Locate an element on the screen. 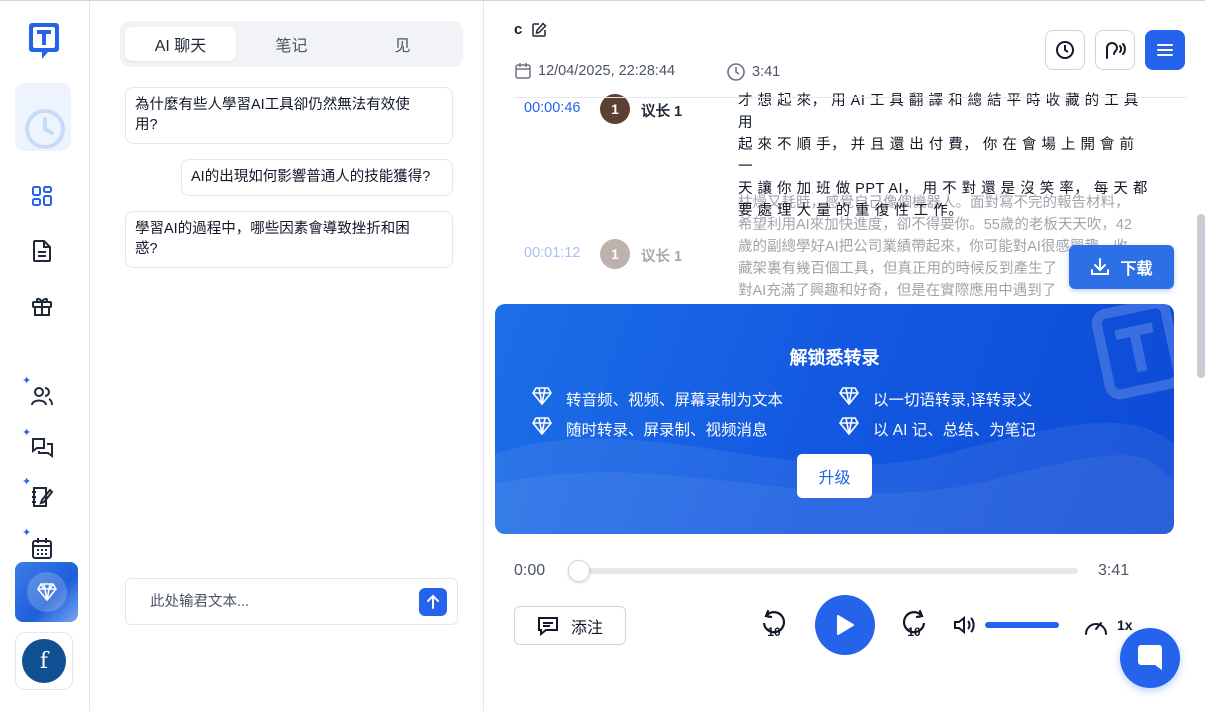 This screenshot has height=711, width=1205. question-text: 學習AI的過程中，哪些因素會導致挫折和困 is located at coordinates (272, 229).